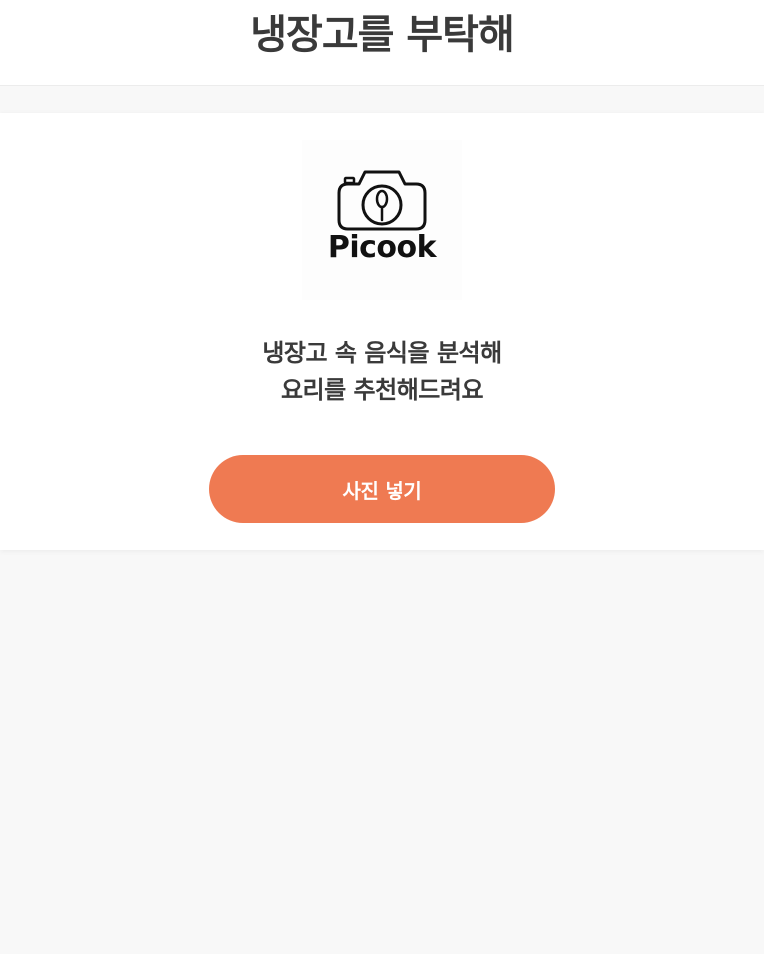 This screenshot has height=954, width=764. I want to click on add-photo-button: 사진 넣기, so click(382, 489).